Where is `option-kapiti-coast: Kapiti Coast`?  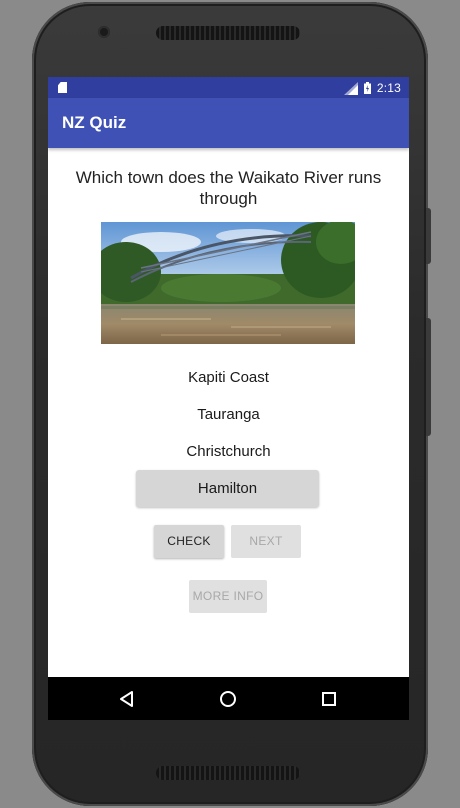
option-kapiti-coast: Kapiti Coast is located at coordinates (228, 377).